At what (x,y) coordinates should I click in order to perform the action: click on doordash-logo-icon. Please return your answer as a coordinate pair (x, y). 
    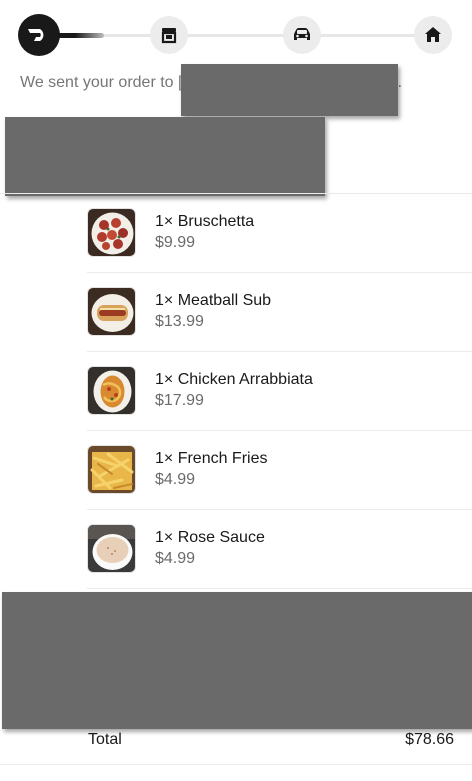
    Looking at the image, I should click on (39, 35).